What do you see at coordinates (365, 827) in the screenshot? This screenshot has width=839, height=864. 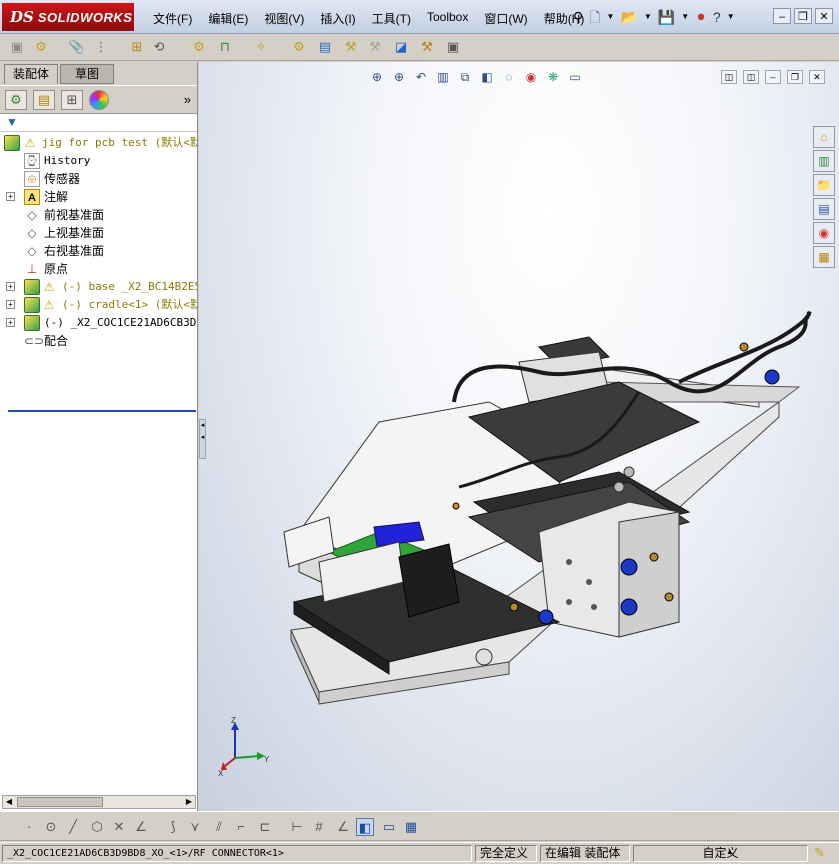 I see `3d-view-tool-icon: ◧` at bounding box center [365, 827].